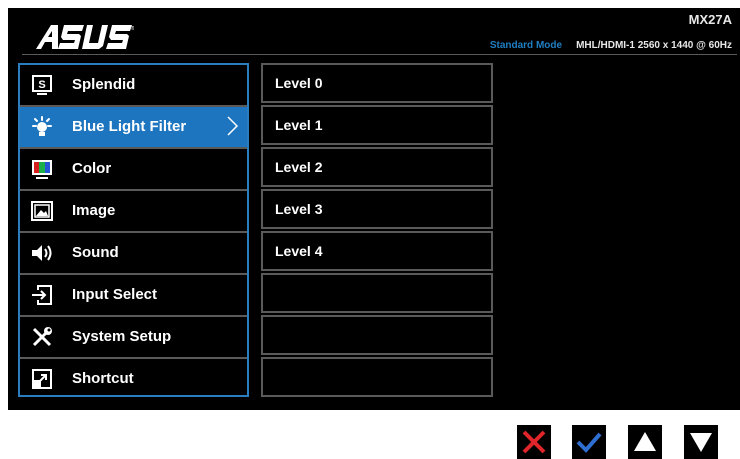  What do you see at coordinates (42, 253) in the screenshot?
I see `speaker-icon` at bounding box center [42, 253].